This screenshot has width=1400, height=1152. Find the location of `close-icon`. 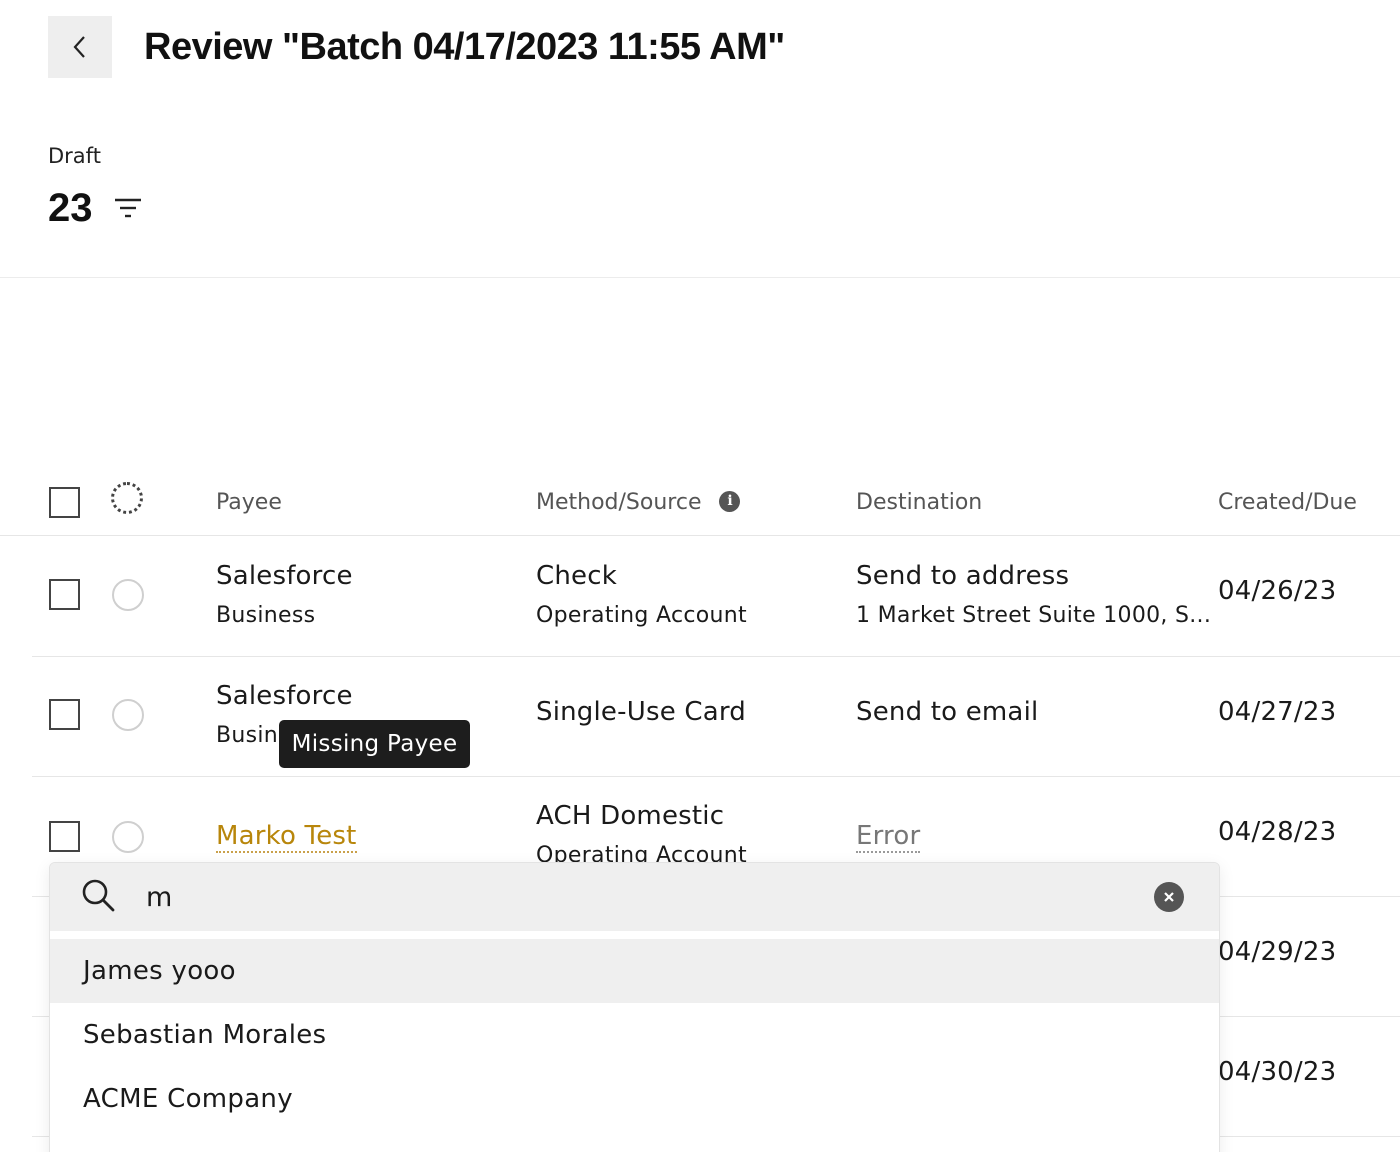

close-icon is located at coordinates (1169, 897).